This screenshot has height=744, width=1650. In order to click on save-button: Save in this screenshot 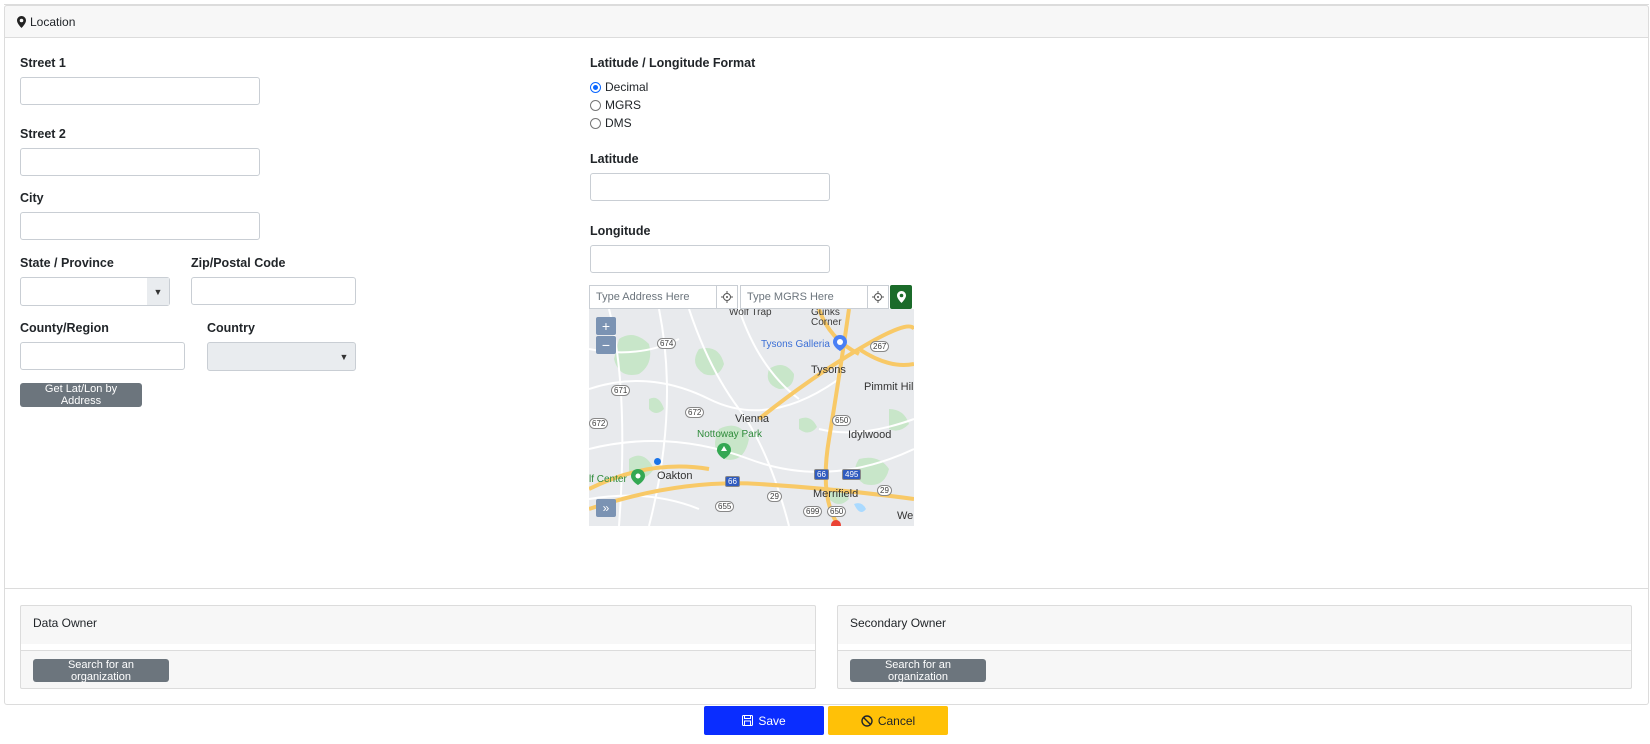, I will do `click(764, 720)`.